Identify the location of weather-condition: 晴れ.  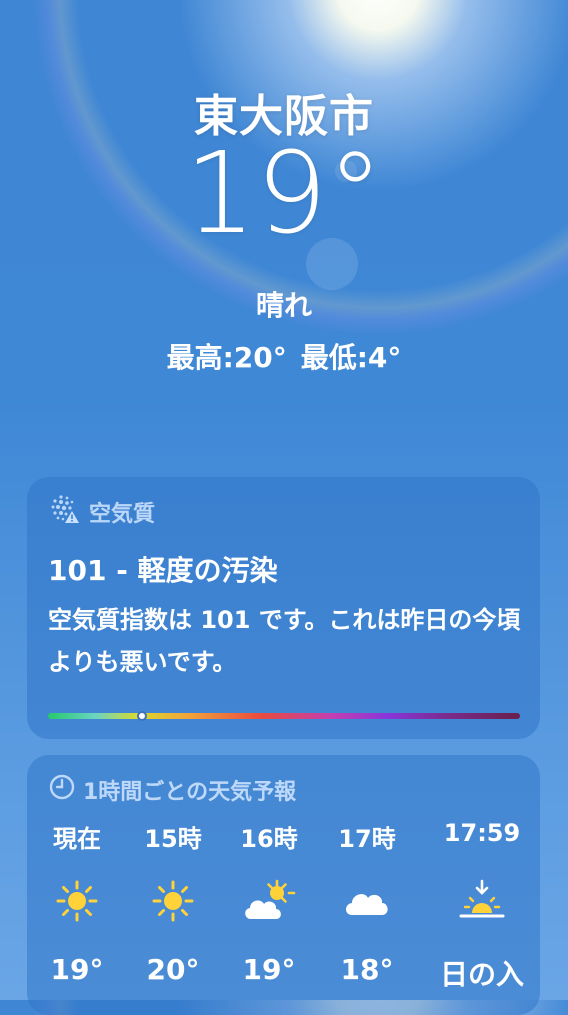
(283, 305).